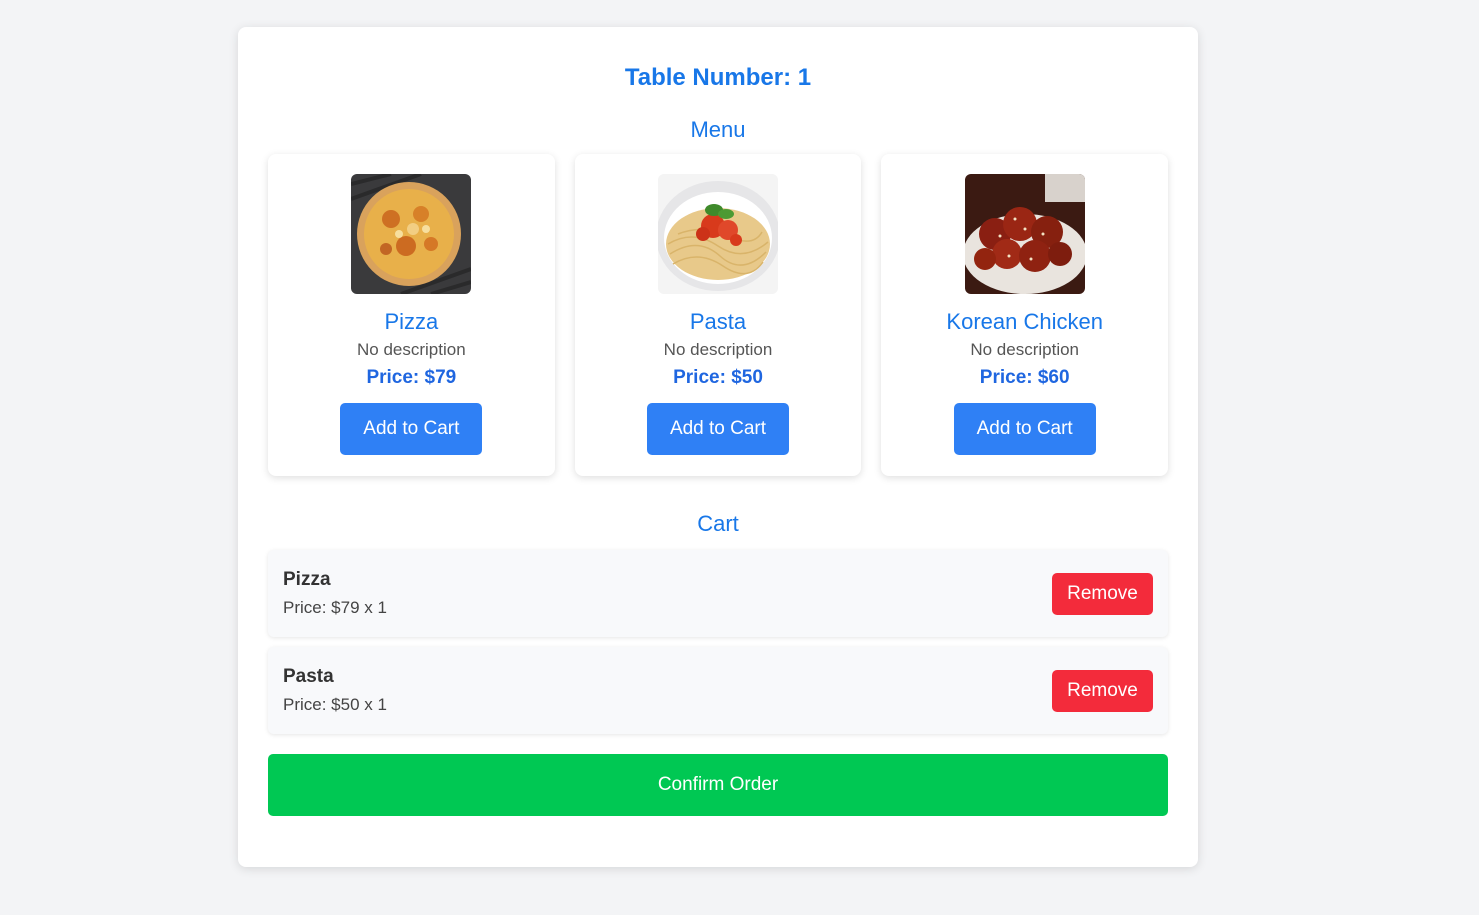 The width and height of the screenshot is (1479, 915). Describe the element at coordinates (718, 321) in the screenshot. I see `item-name: Pasta` at that location.